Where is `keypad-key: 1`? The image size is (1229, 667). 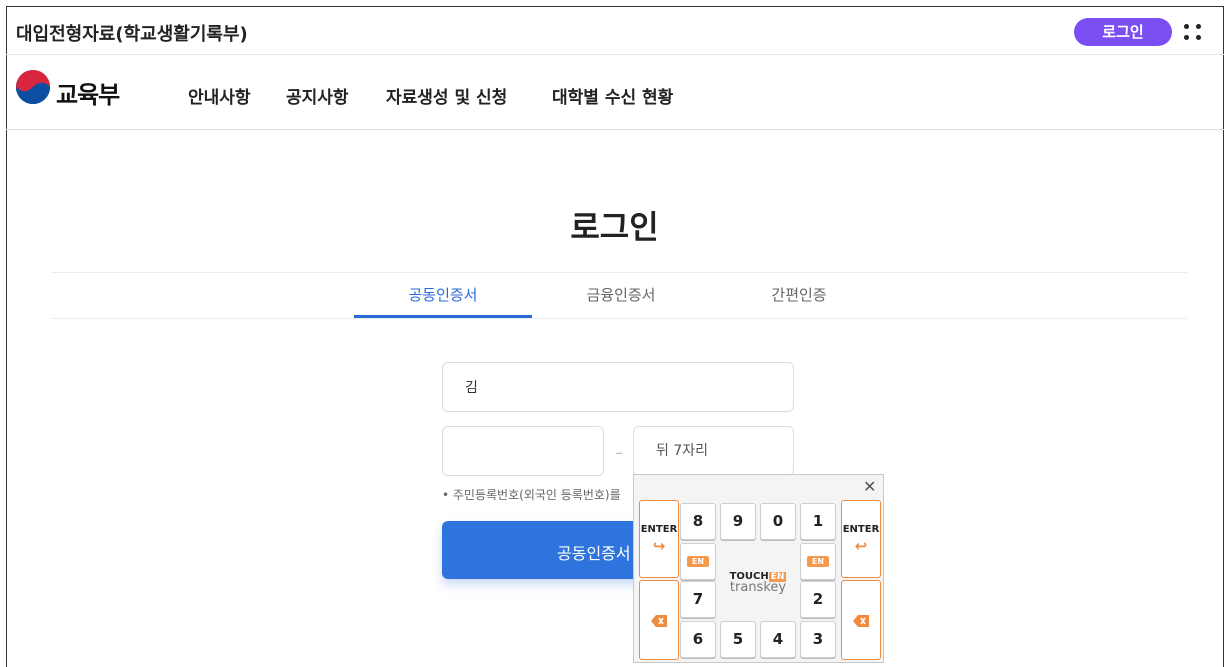 keypad-key: 1 is located at coordinates (818, 521).